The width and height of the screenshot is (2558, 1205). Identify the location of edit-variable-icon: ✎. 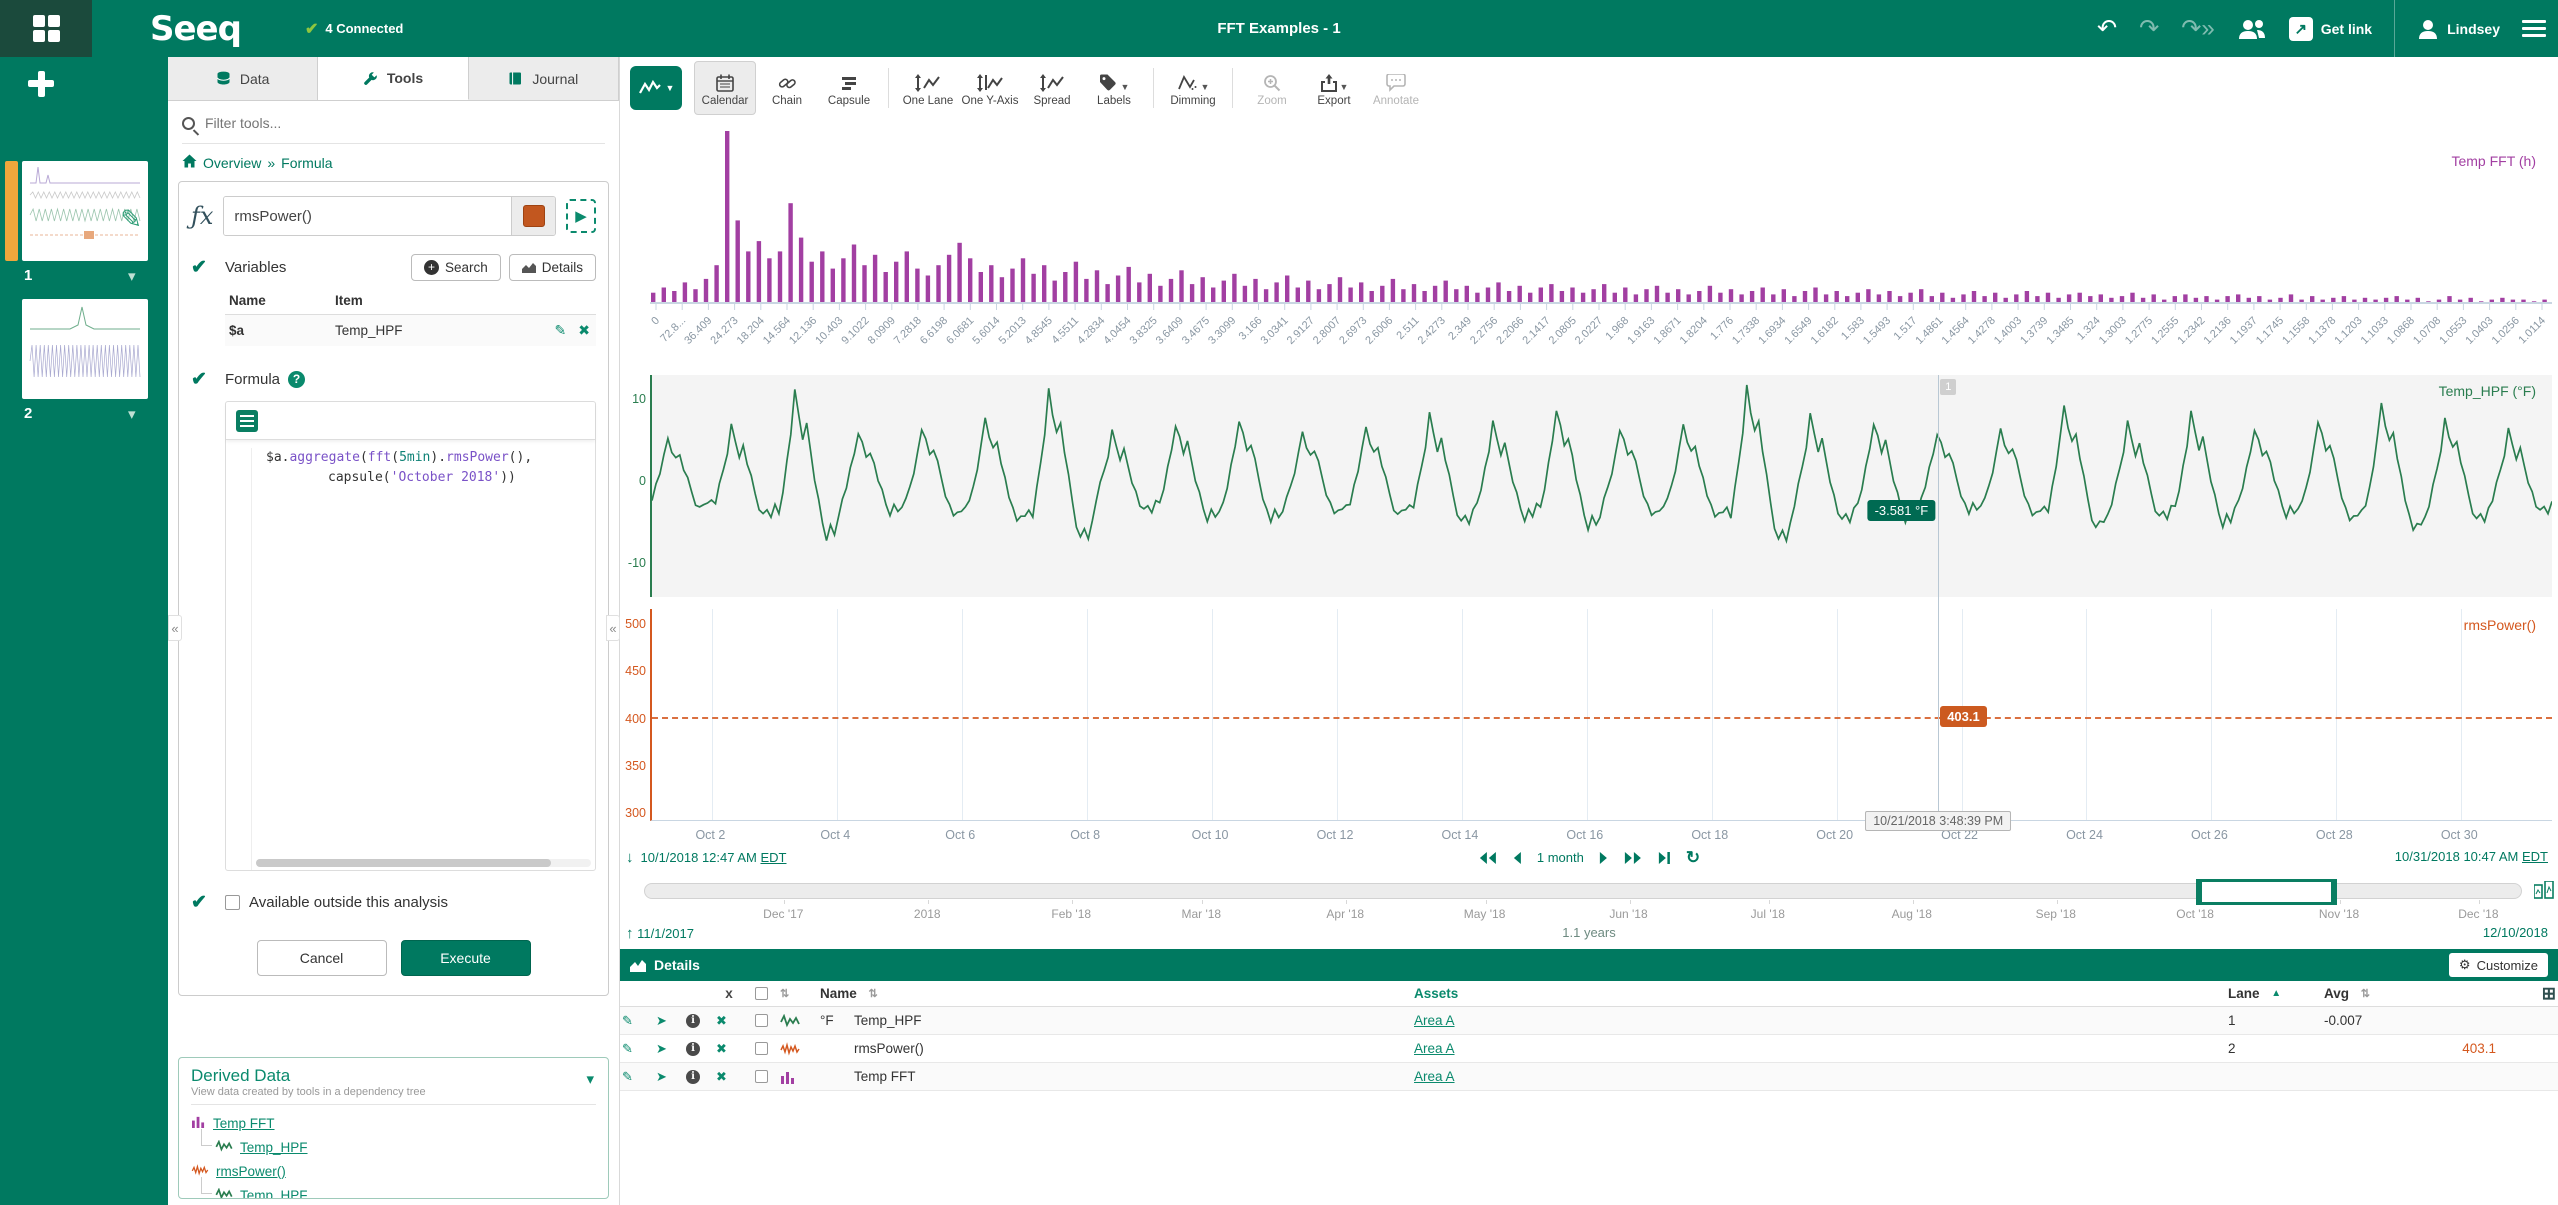
(561, 330).